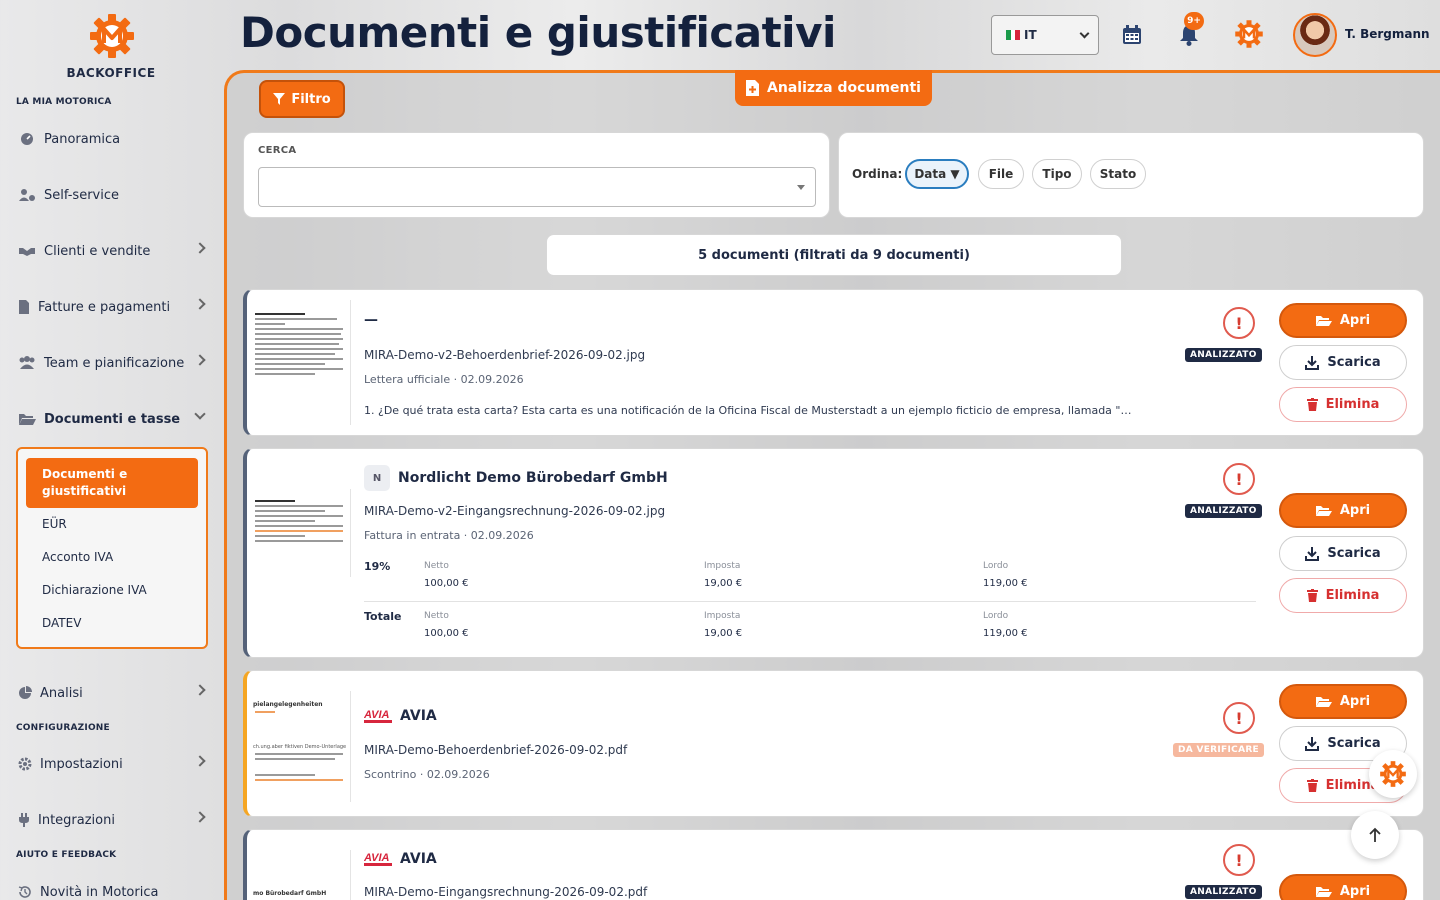 Image resolution: width=1440 pixels, height=900 pixels. Describe the element at coordinates (66, 855) in the screenshot. I see `section-label-help: AIUTO E FEEDBACK` at that location.